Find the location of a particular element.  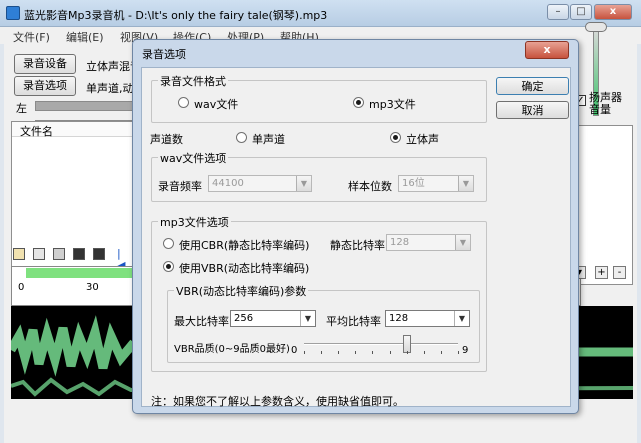

avg-bitrate-value: 128 is located at coordinates (399, 318).